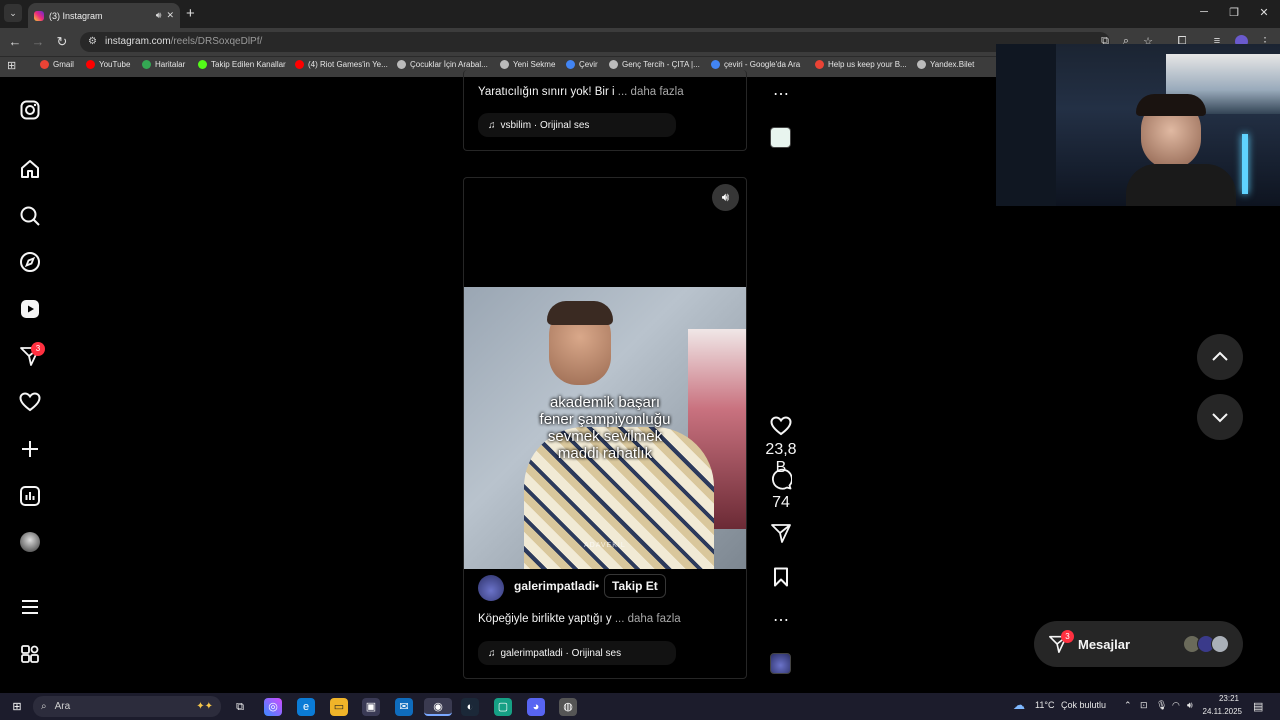 Image resolution: width=1280 pixels, height=720 pixels. Describe the element at coordinates (127, 706) in the screenshot. I see `taskbar-search: ⌕ Ara ✦✦` at that location.